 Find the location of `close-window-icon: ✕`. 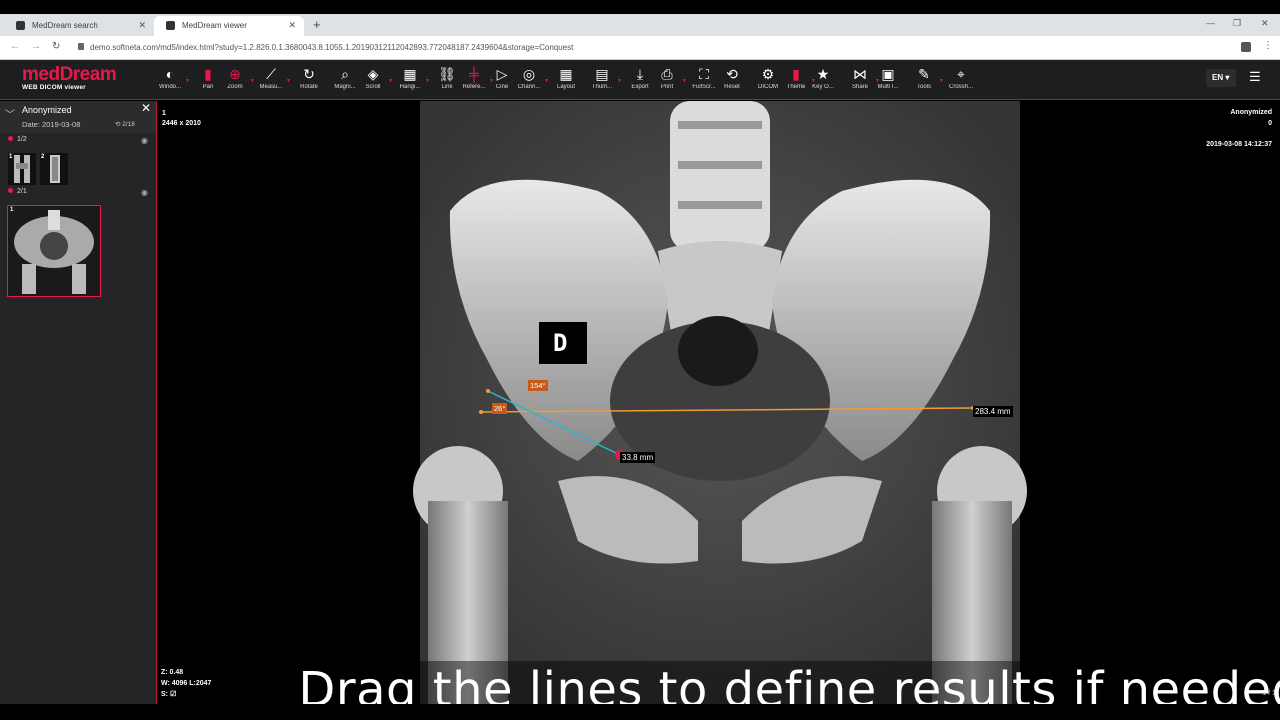

close-window-icon: ✕ is located at coordinates (1265, 23).